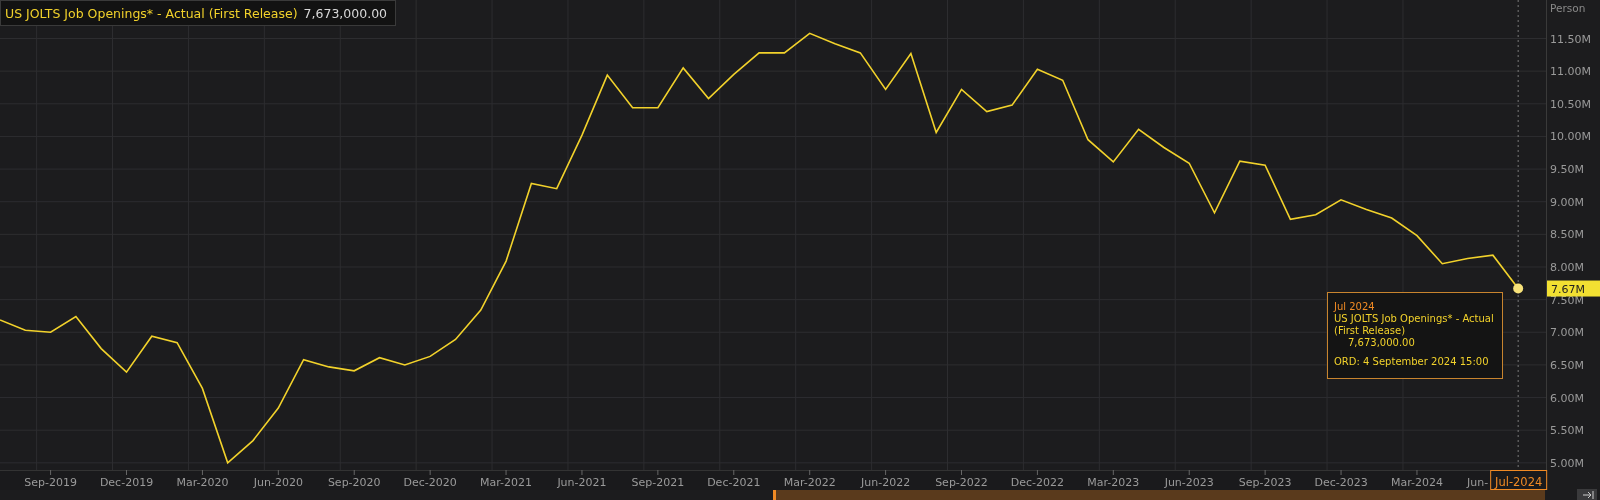  What do you see at coordinates (961, 482) in the screenshot?
I see `axis-label: Sep-2022` at bounding box center [961, 482].